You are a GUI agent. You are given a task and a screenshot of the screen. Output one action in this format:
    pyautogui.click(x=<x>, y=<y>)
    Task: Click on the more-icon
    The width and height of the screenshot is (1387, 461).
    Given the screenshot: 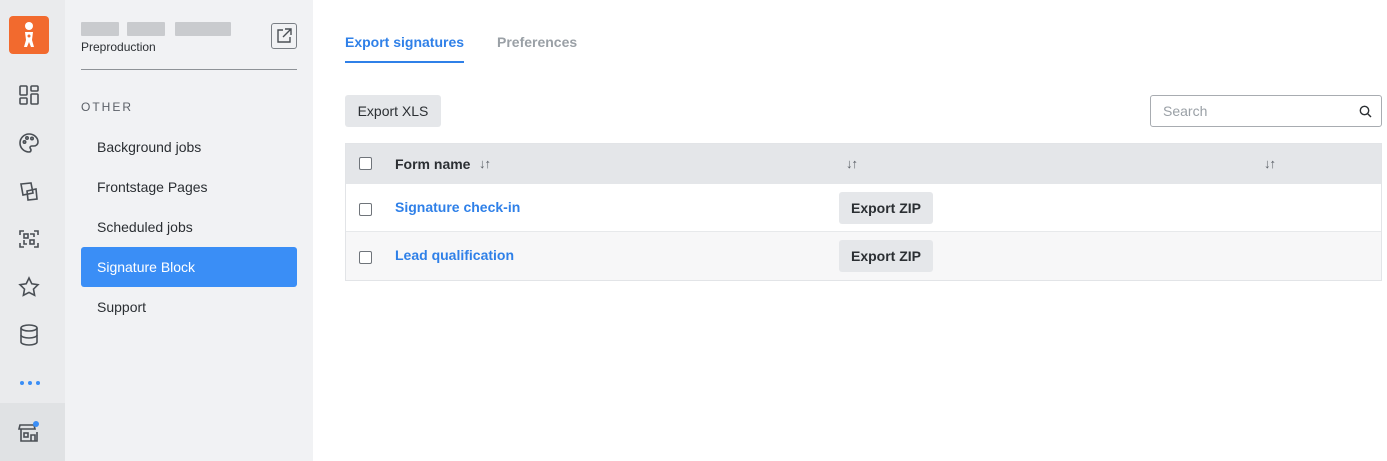 What is the action you would take?
    pyautogui.click(x=30, y=383)
    